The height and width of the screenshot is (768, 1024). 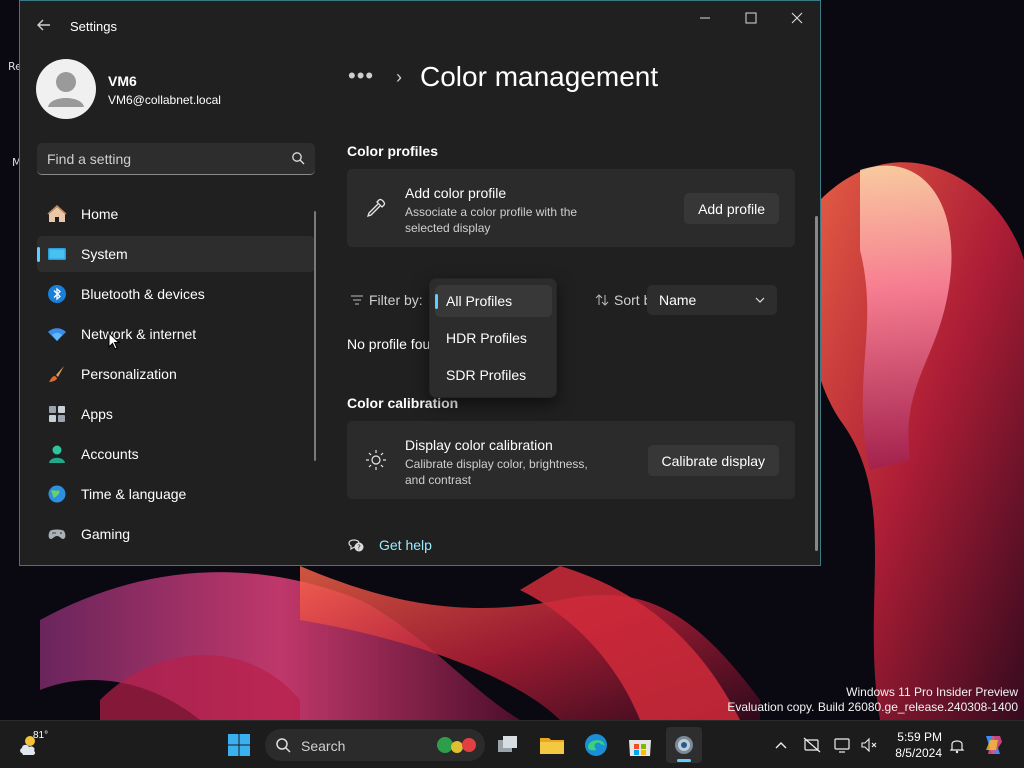 What do you see at coordinates (356, 545) in the screenshot?
I see `help-chat-icon: ?` at bounding box center [356, 545].